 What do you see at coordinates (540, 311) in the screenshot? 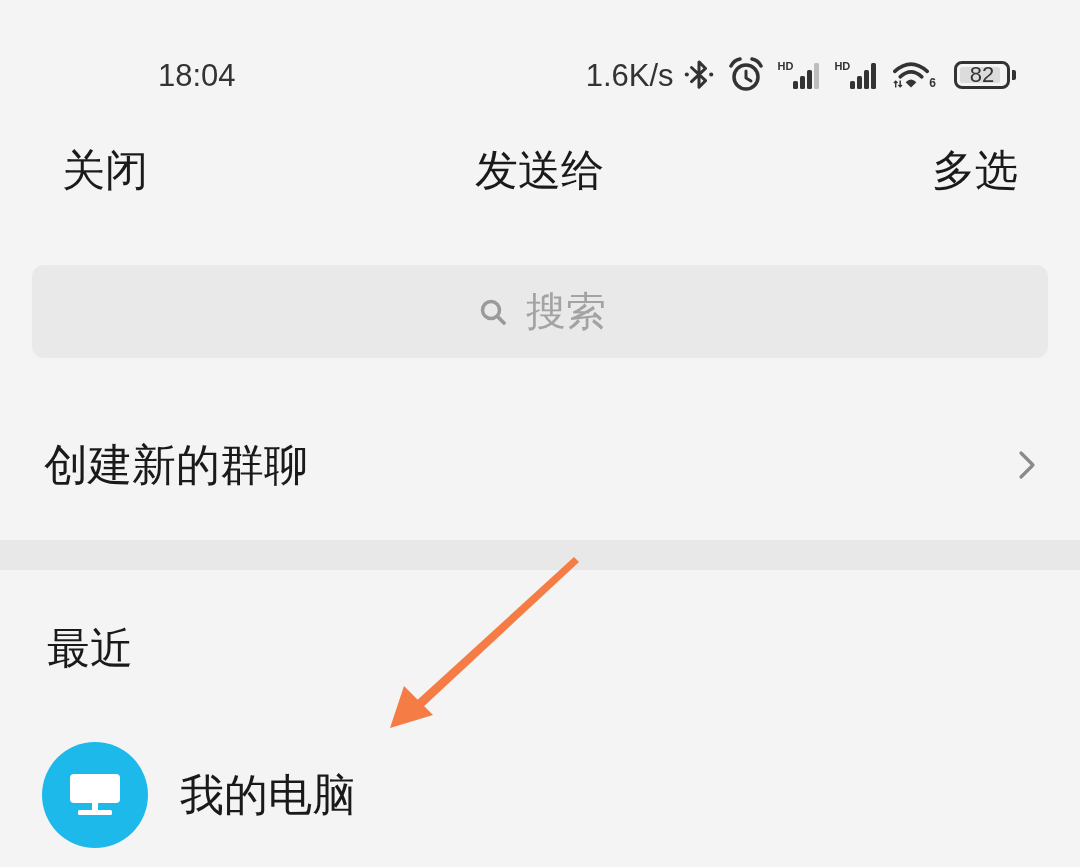
I see `search-field: 搜索` at bounding box center [540, 311].